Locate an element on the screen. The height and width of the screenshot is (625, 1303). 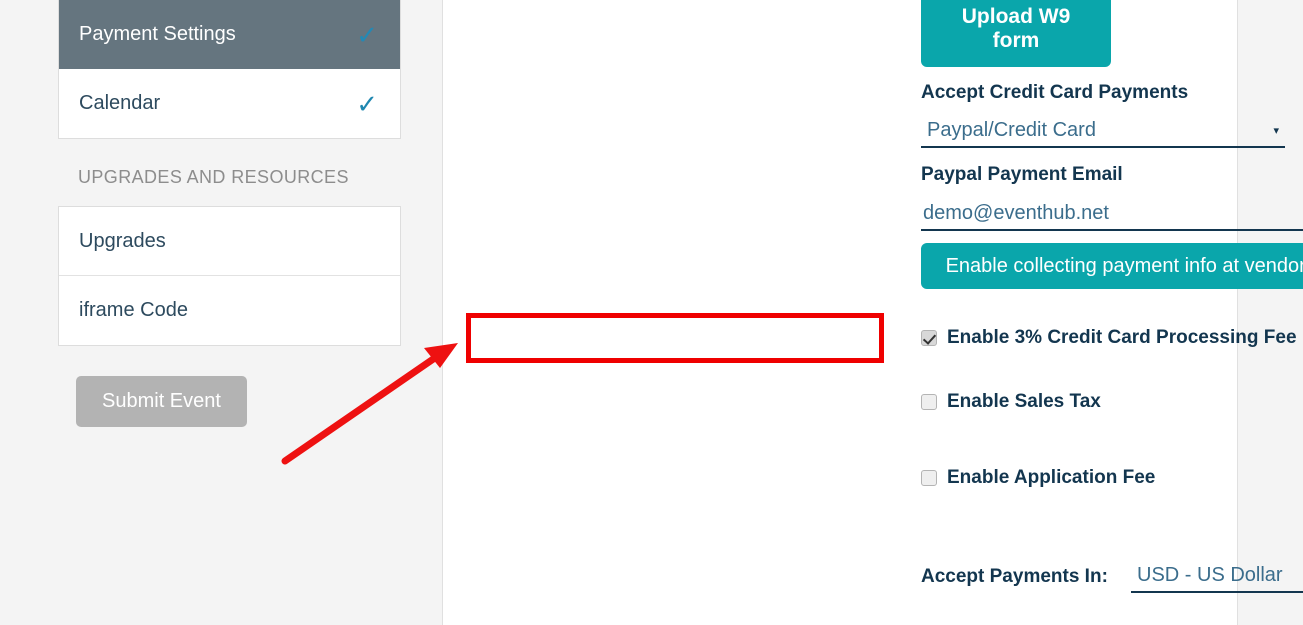
enable-sales-tax-row: Enable Sales Tax is located at coordinates (1011, 402).